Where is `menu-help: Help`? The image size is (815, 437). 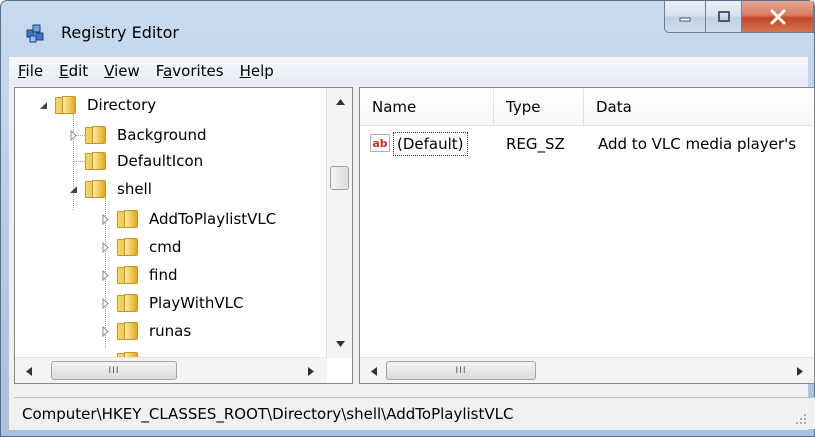 menu-help: Help is located at coordinates (257, 71).